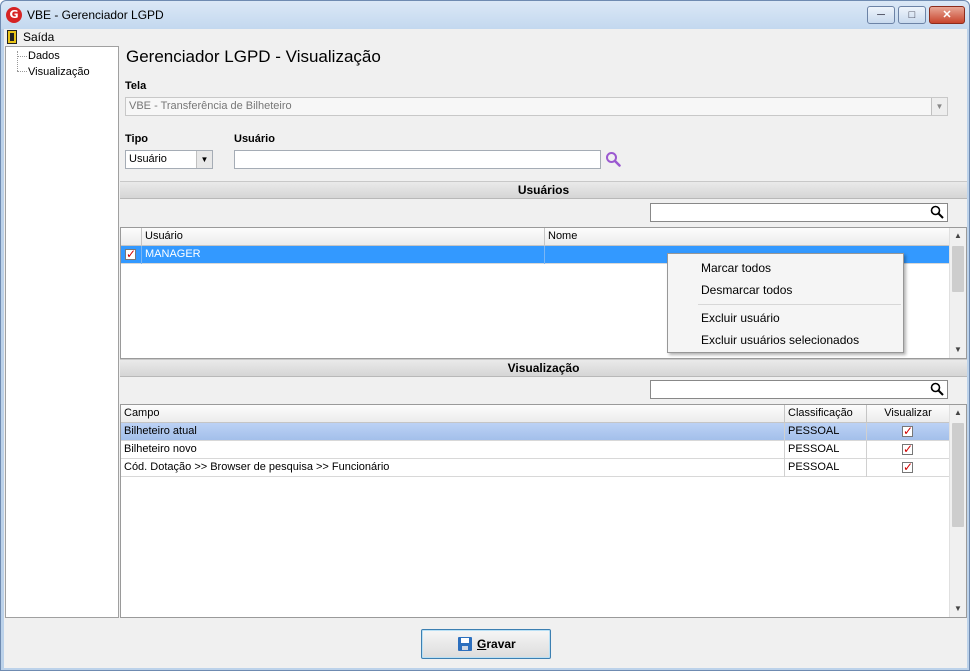 This screenshot has height=671, width=970. Describe the element at coordinates (536, 106) in the screenshot. I see `tela-select: VBE - Transferência de Bilheteiro ▼` at that location.